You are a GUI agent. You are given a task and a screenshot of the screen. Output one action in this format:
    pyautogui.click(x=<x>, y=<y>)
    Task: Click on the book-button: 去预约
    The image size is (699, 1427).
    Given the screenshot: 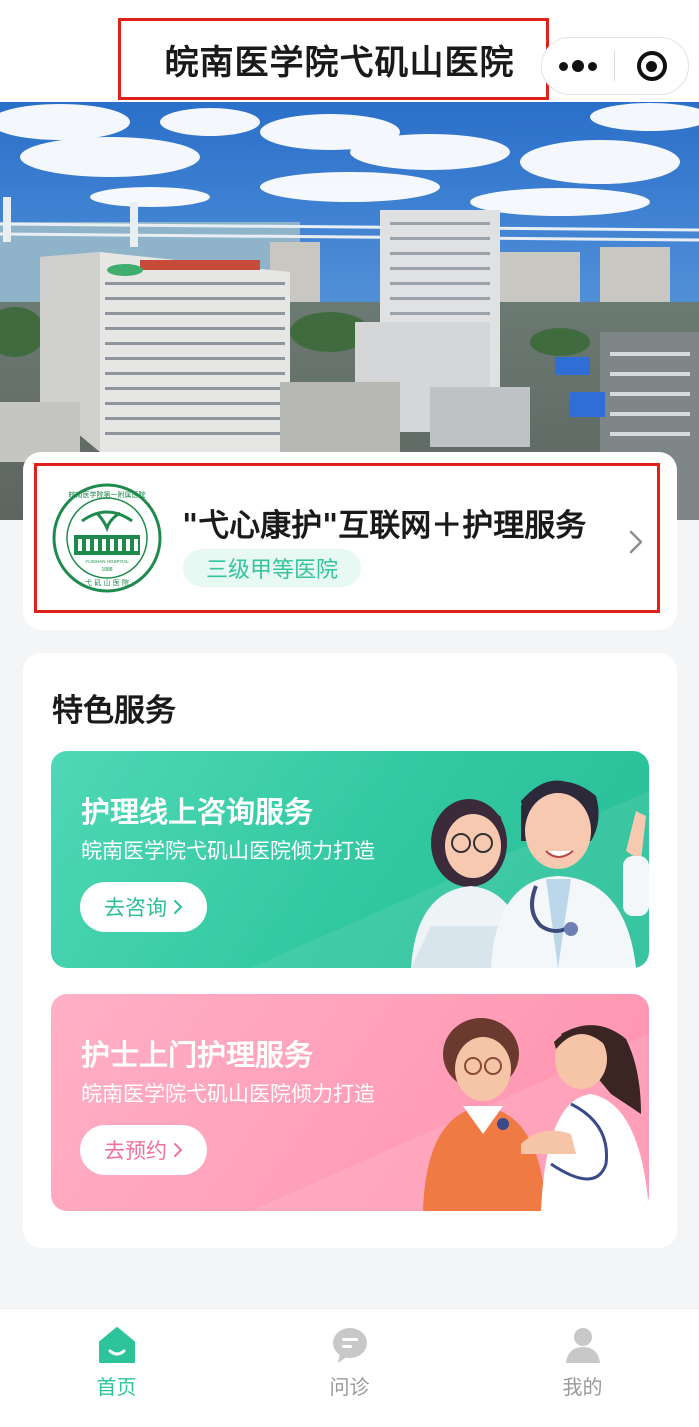 What is the action you would take?
    pyautogui.click(x=143, y=1150)
    